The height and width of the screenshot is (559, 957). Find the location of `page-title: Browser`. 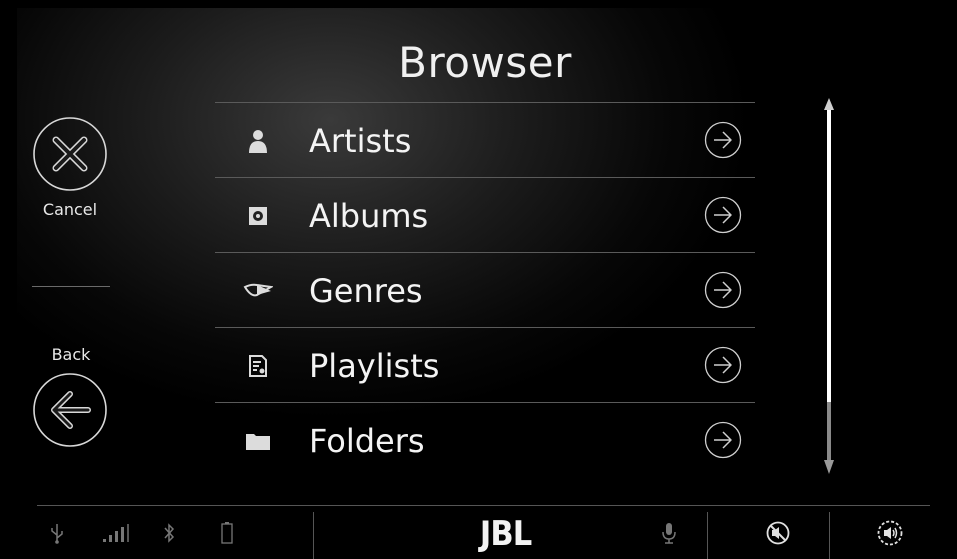

page-title: Browser is located at coordinates (485, 62).